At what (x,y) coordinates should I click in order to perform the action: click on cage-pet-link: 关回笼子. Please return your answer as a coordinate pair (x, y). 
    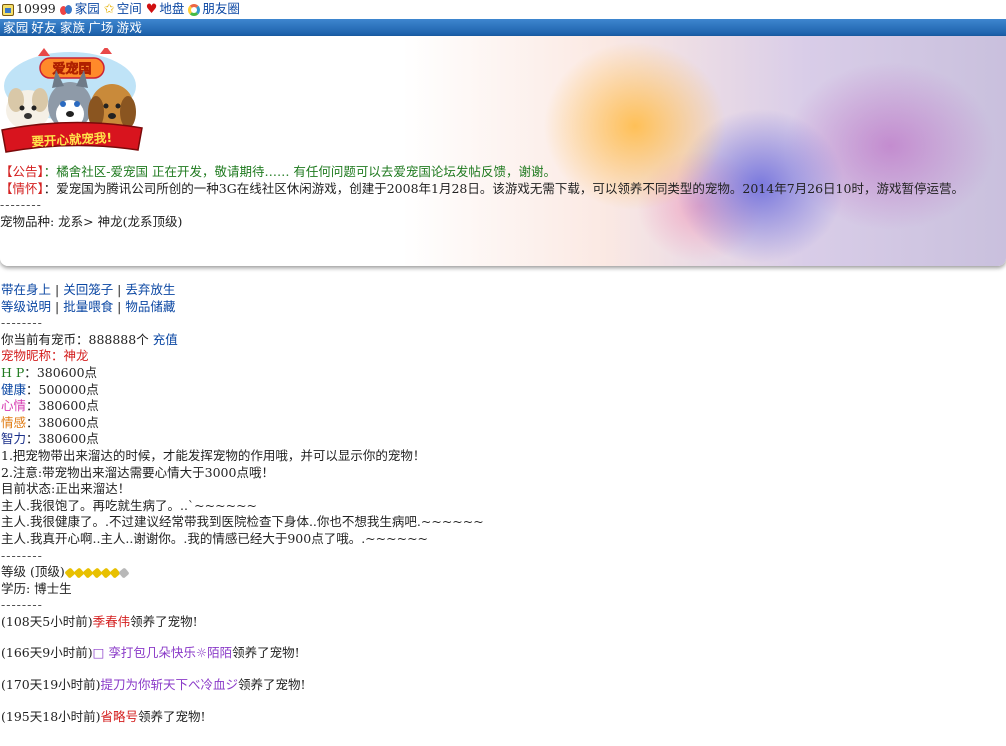
    Looking at the image, I should click on (88, 289).